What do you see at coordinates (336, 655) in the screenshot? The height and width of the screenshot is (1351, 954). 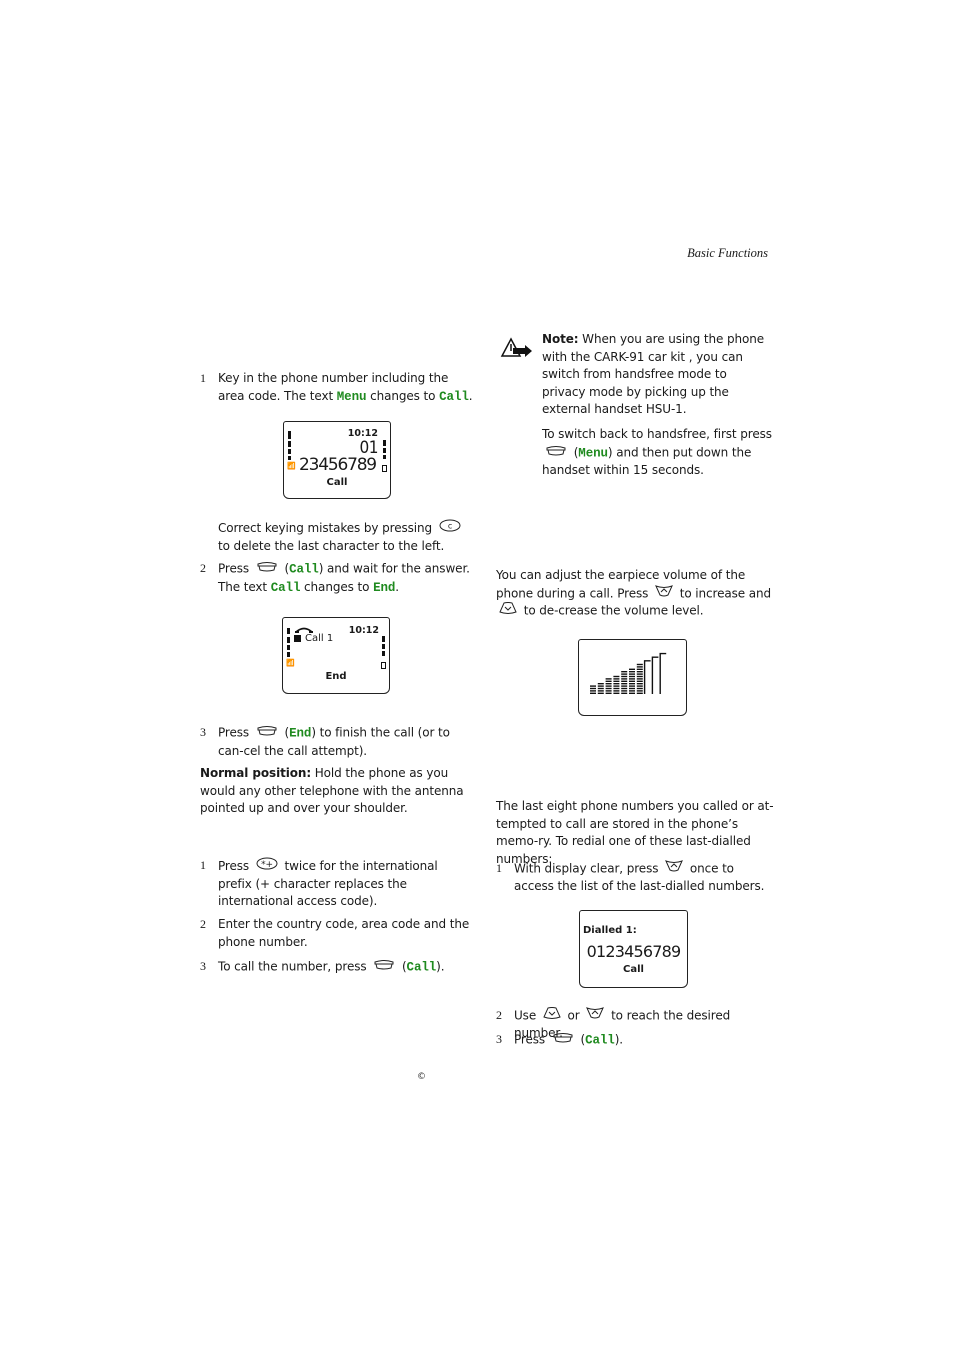 I see `phone-display-in-call: 📶 10:12 Call 1 End` at bounding box center [336, 655].